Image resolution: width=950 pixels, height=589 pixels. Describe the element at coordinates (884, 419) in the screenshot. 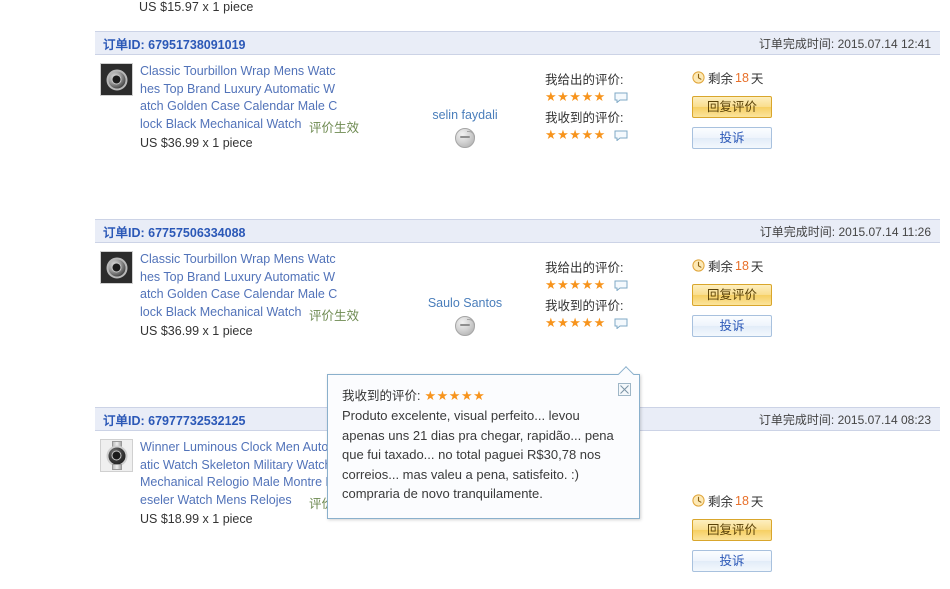

I see `order-time-value: 2015.07.14 08:23` at that location.